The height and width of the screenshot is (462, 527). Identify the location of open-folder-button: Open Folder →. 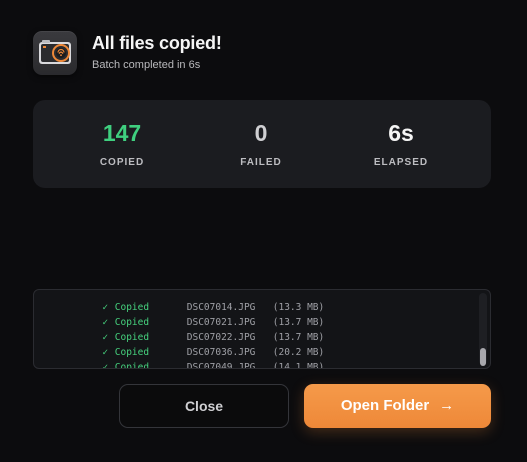
(397, 406).